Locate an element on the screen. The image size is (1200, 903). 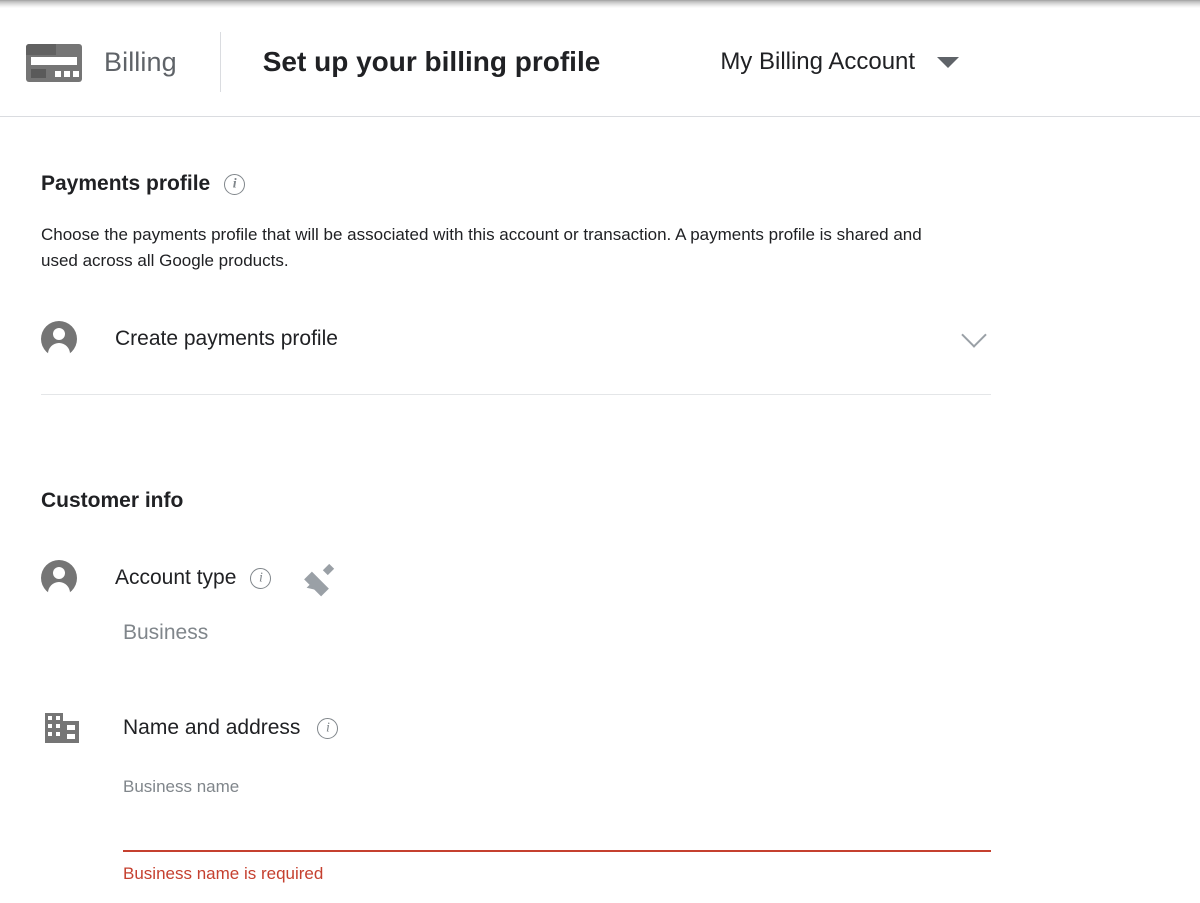
payments-profile-title-row: Payments profile i is located at coordinates (143, 184).